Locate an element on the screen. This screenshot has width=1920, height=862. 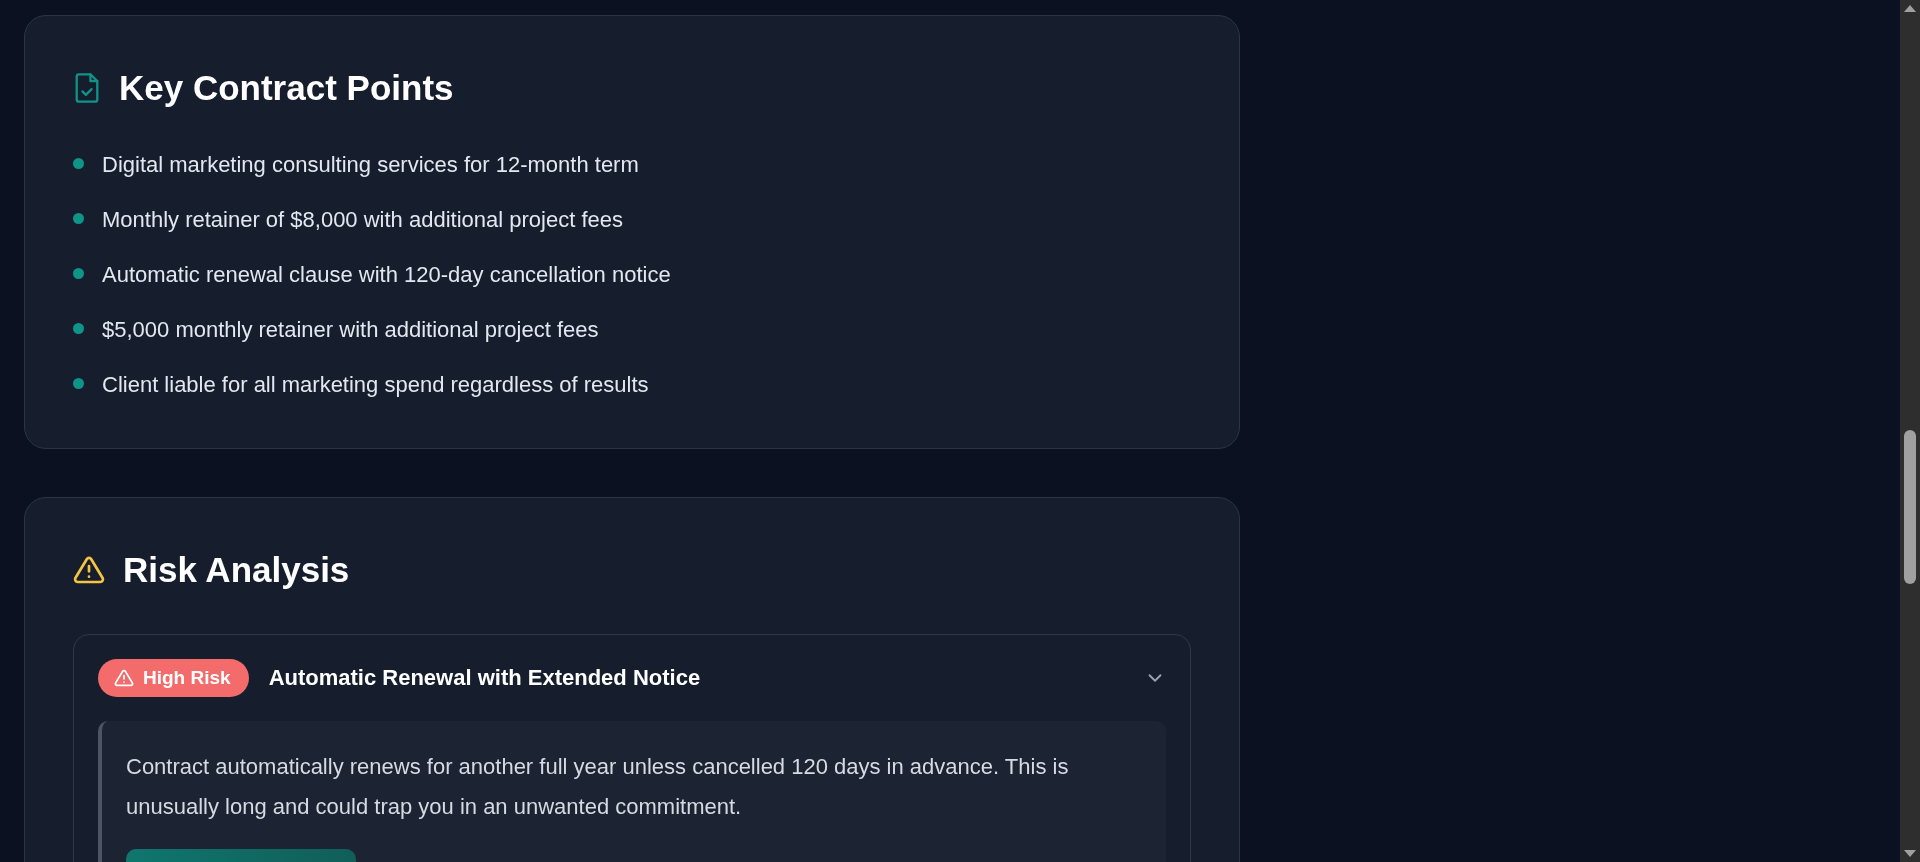
contract-point: Automatic renewal clause with 120-day cancellation notice is located at coordinates (386, 275).